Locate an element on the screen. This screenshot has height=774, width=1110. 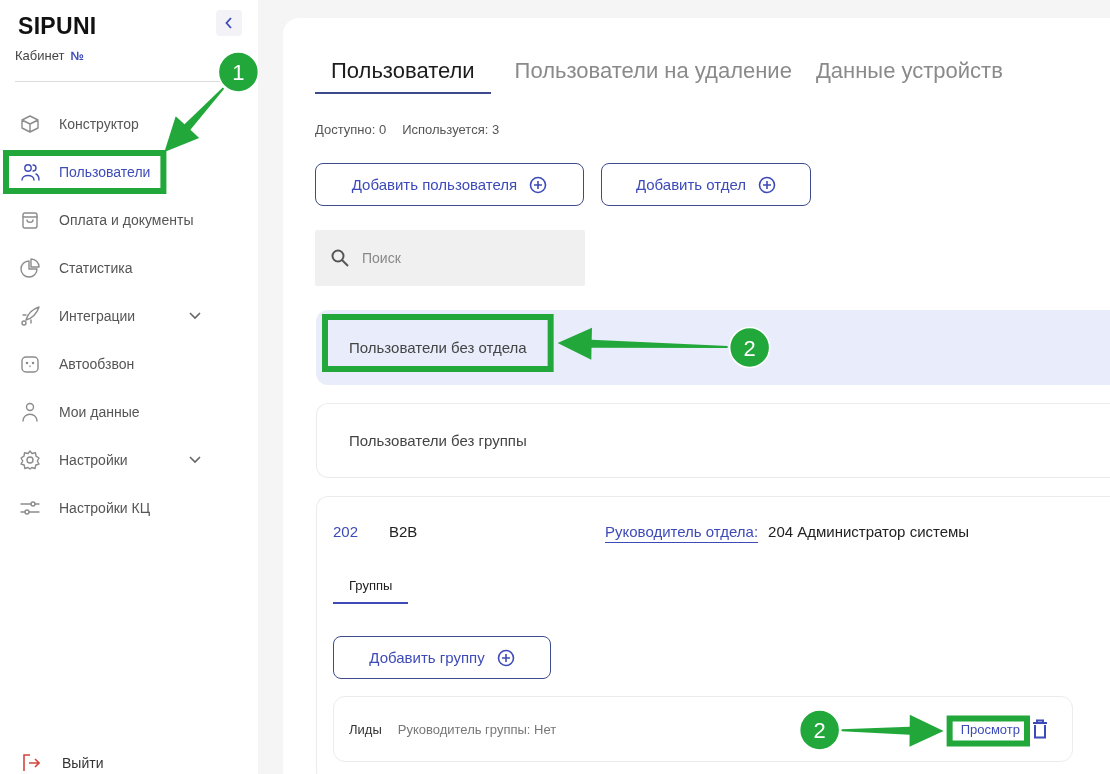
chevron-left-icon is located at coordinates (229, 23).